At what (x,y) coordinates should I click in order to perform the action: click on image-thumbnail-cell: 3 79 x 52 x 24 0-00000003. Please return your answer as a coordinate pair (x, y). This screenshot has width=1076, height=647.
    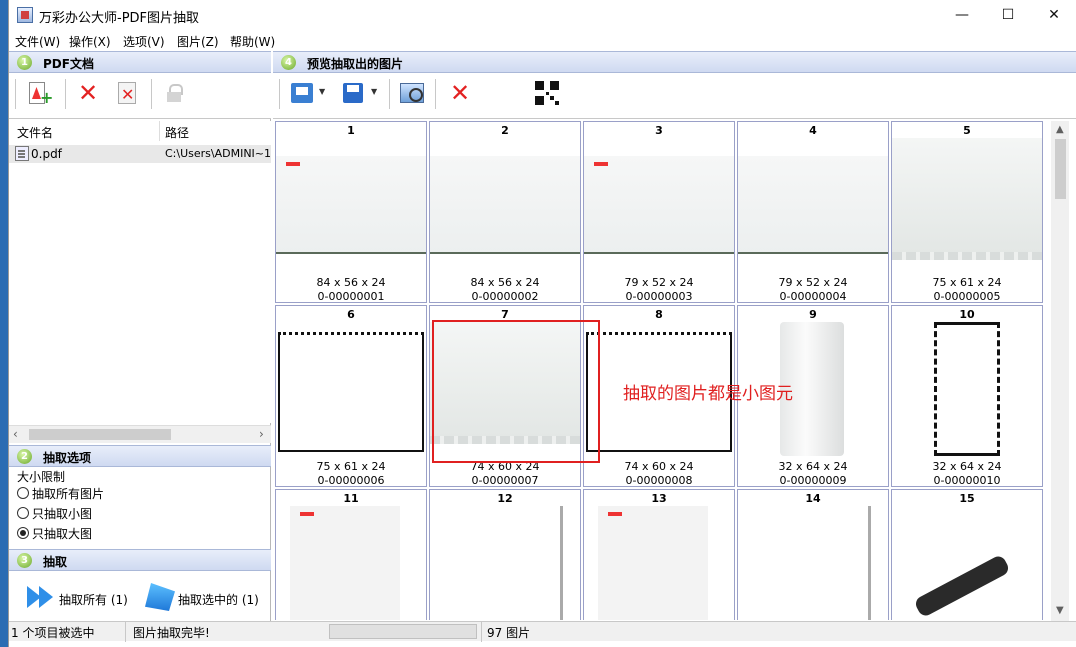
    Looking at the image, I should click on (659, 212).